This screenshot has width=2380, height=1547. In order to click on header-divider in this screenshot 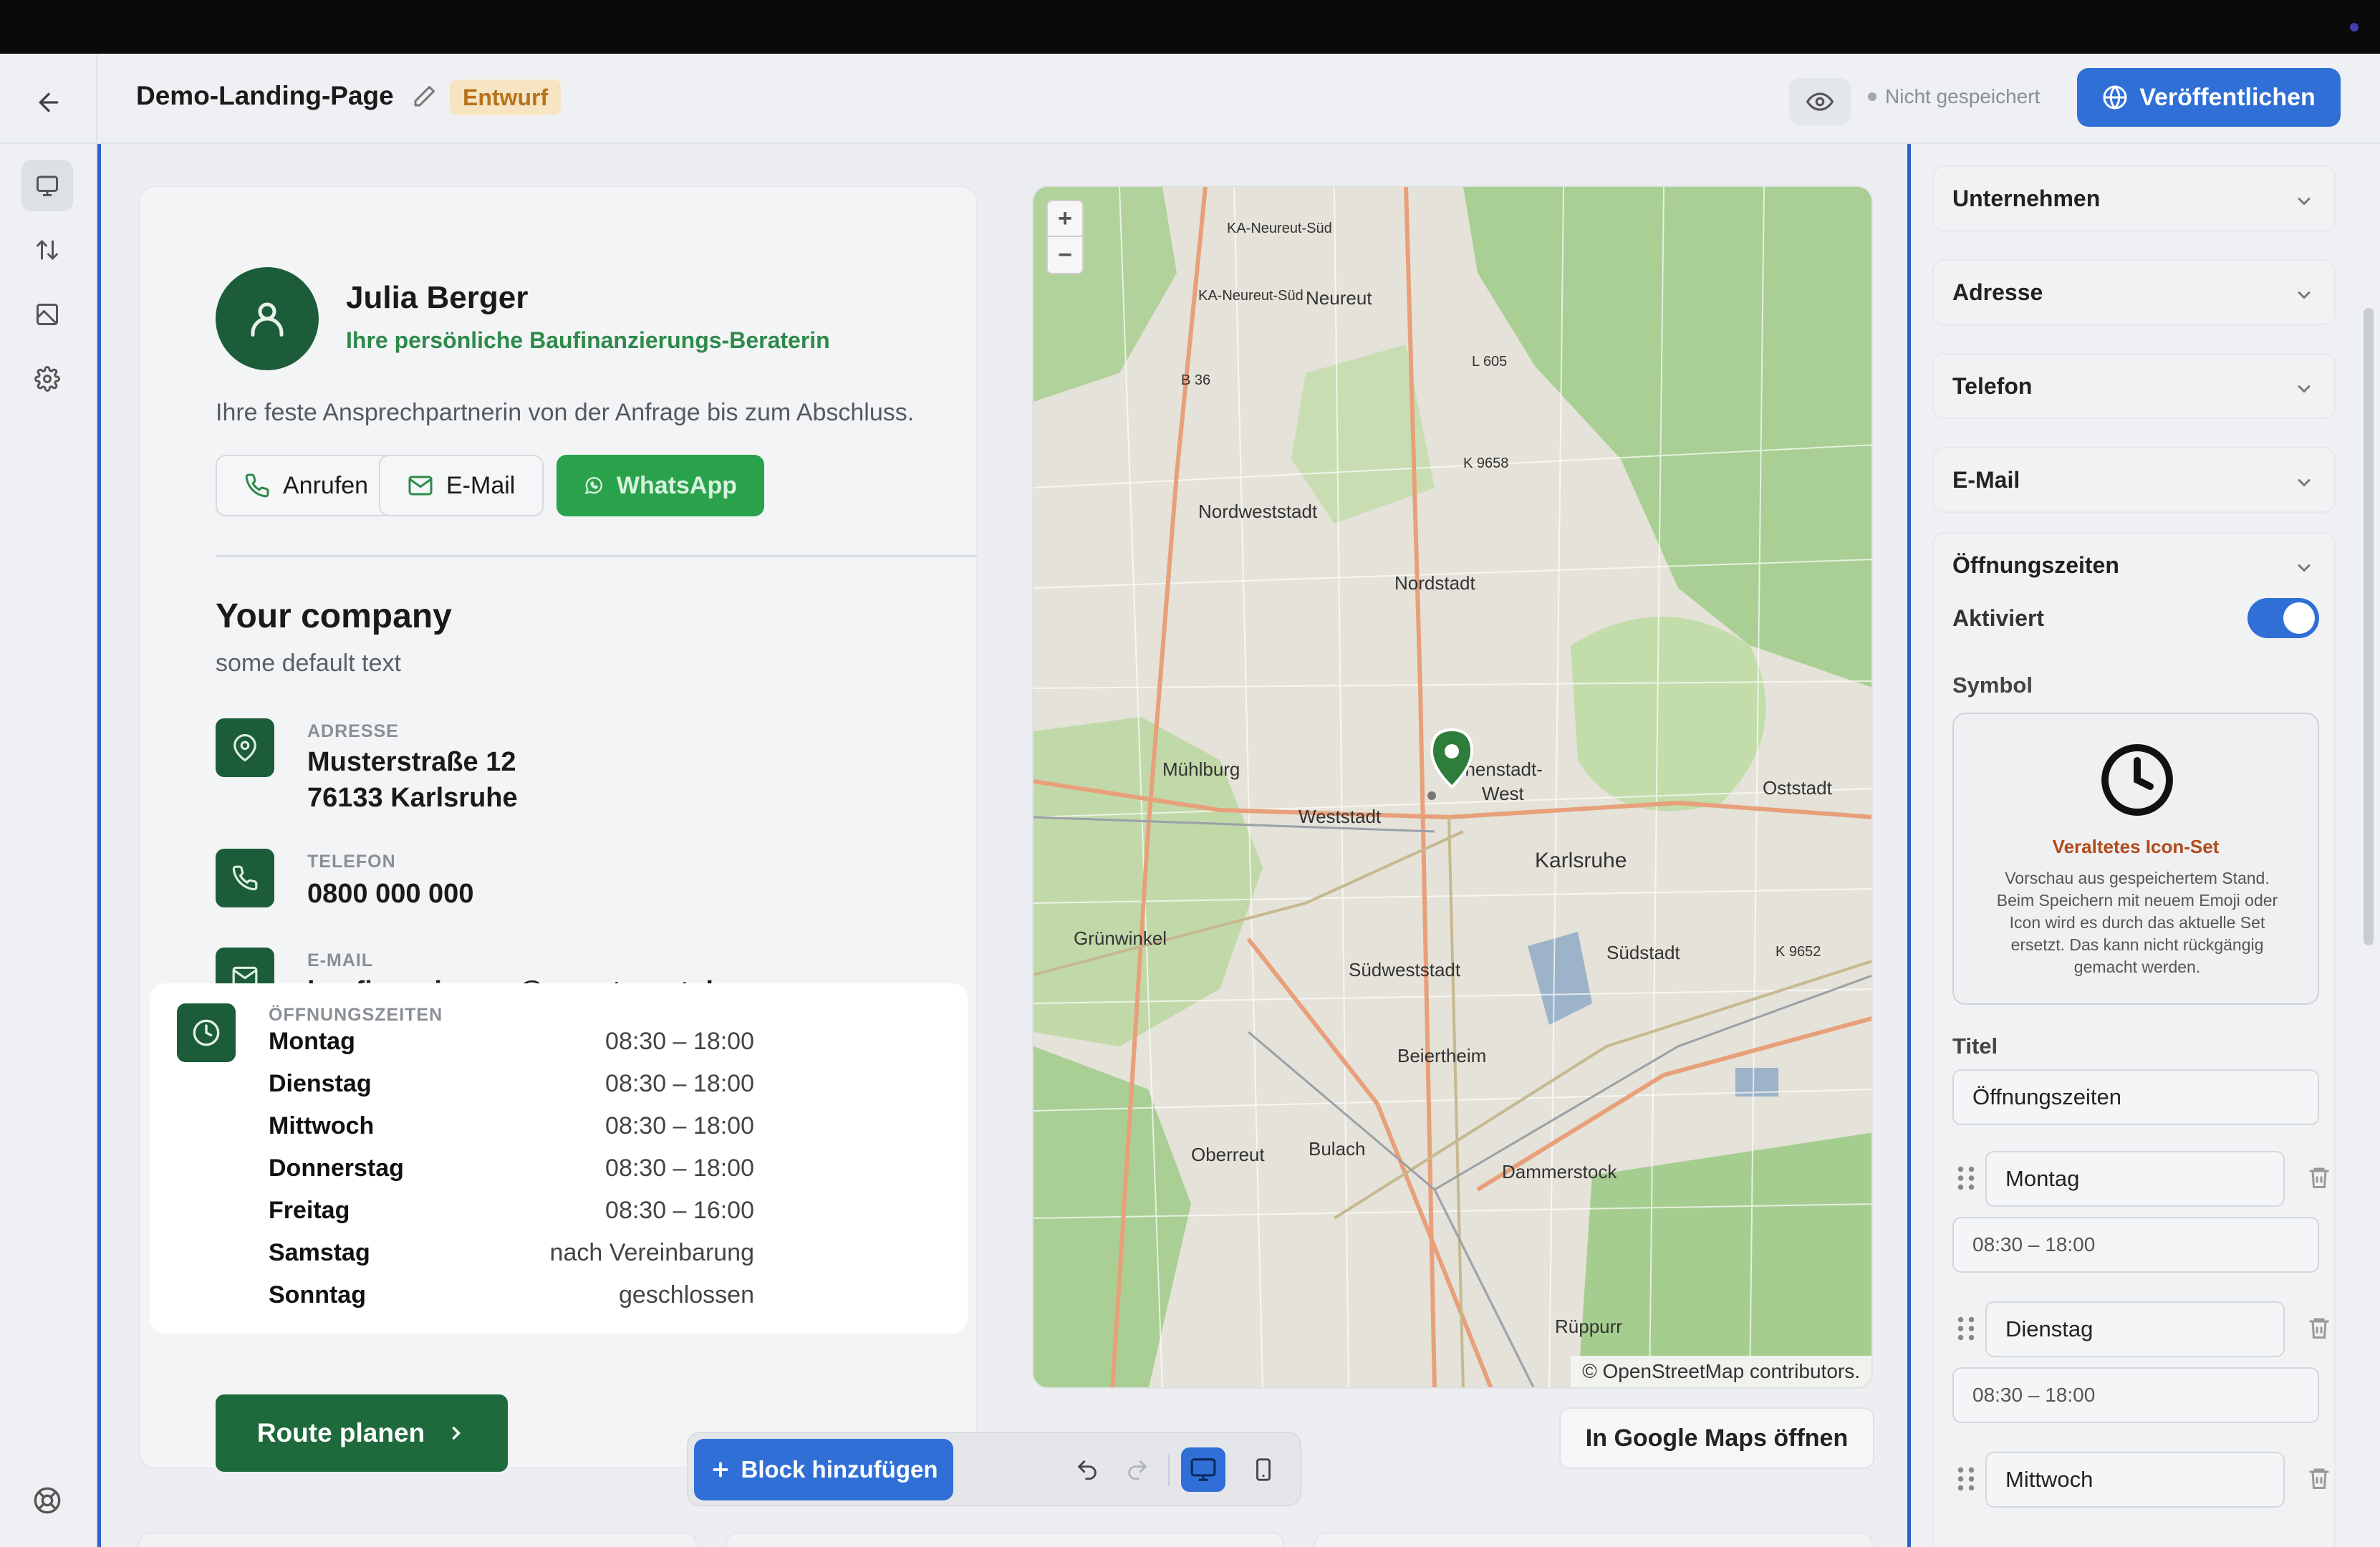, I will do `click(96, 99)`.